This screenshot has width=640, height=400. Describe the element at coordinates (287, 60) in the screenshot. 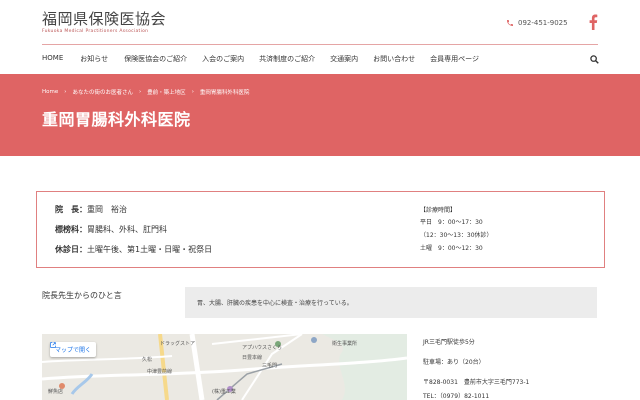

I see `nav-mutual-aid: 共済制度のご紹介` at that location.